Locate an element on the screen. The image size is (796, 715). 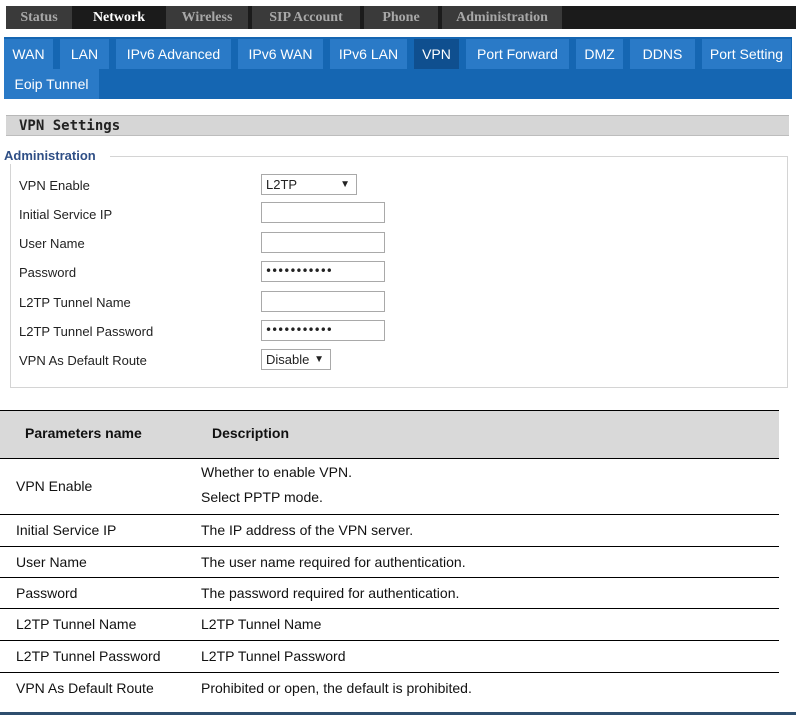
subtab-ipv6-wan: IPv6 WAN is located at coordinates (281, 54).